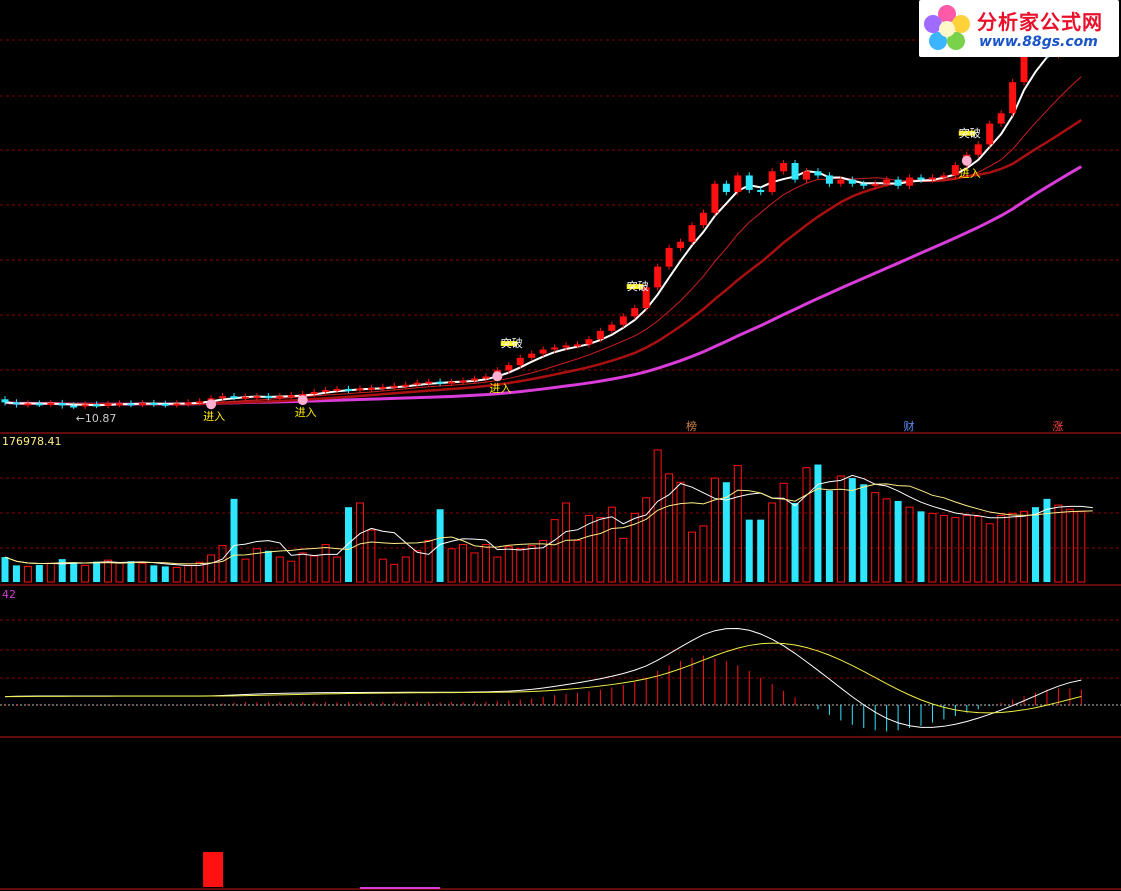 The width and height of the screenshot is (1121, 891). Describe the element at coordinates (548, 520) in the screenshot. I see `volume-ma-line` at that location.